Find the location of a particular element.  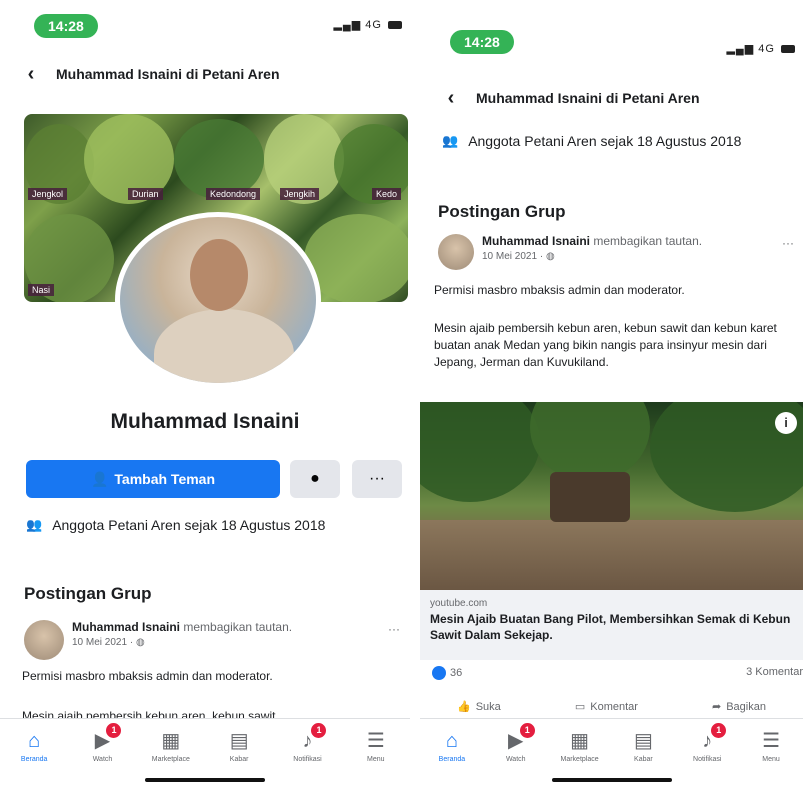

tab-label: Notifikasi is located at coordinates (707, 759).